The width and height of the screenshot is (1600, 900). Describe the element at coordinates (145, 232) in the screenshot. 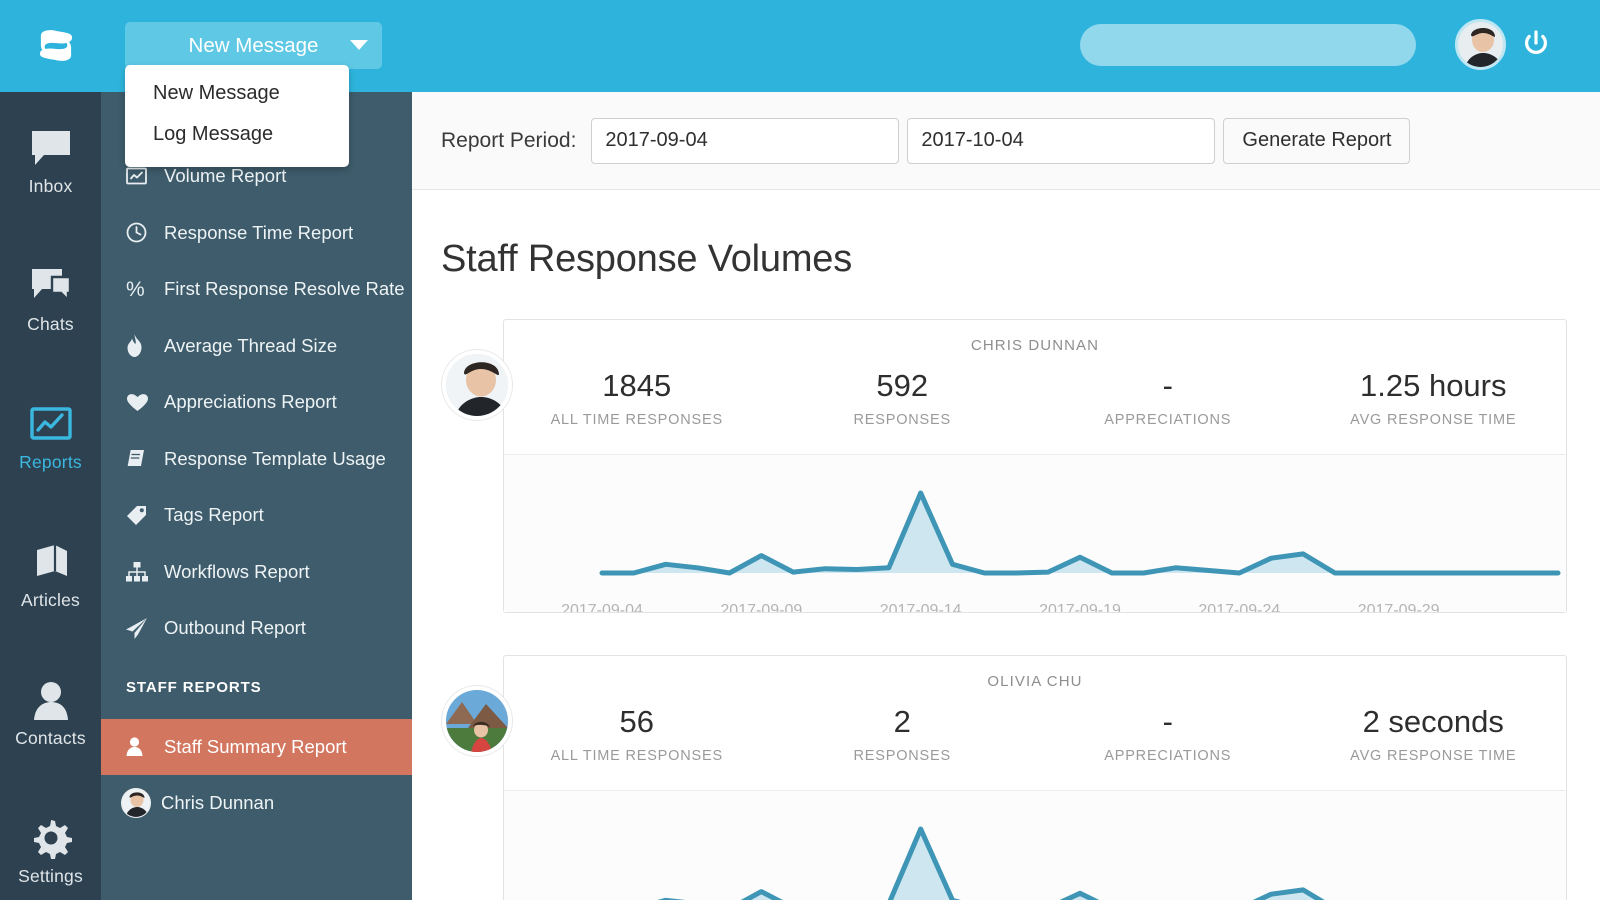

I see `clock-icon` at that location.